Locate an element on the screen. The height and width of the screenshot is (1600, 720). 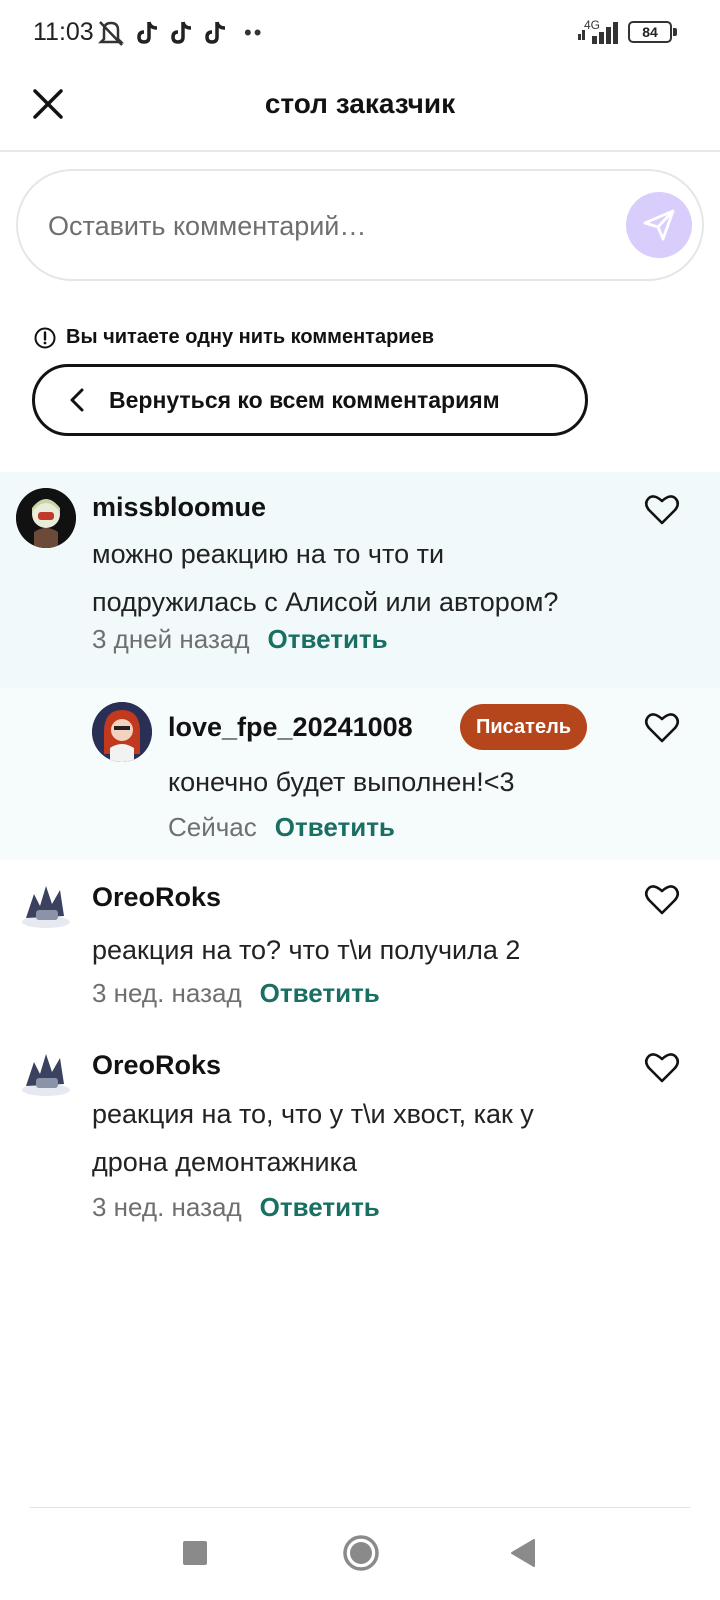
back-to-all-comments-button: Вернуться ко всем комментариям is located at coordinates (310, 400).